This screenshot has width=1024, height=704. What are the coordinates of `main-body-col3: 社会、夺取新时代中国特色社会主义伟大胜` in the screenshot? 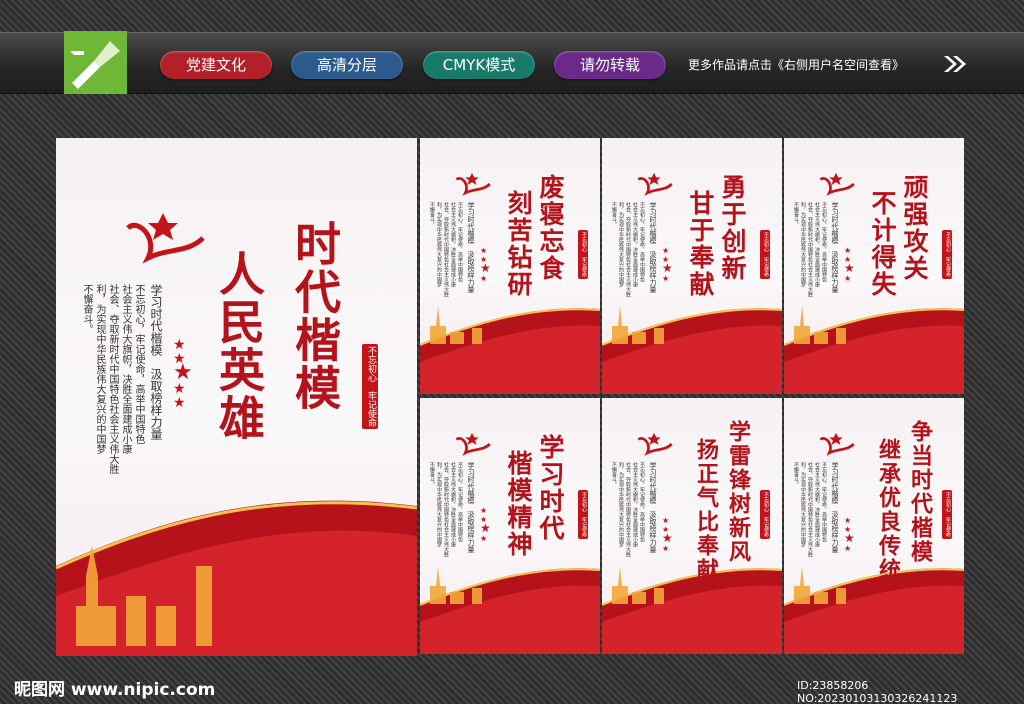 It's located at (112, 379).